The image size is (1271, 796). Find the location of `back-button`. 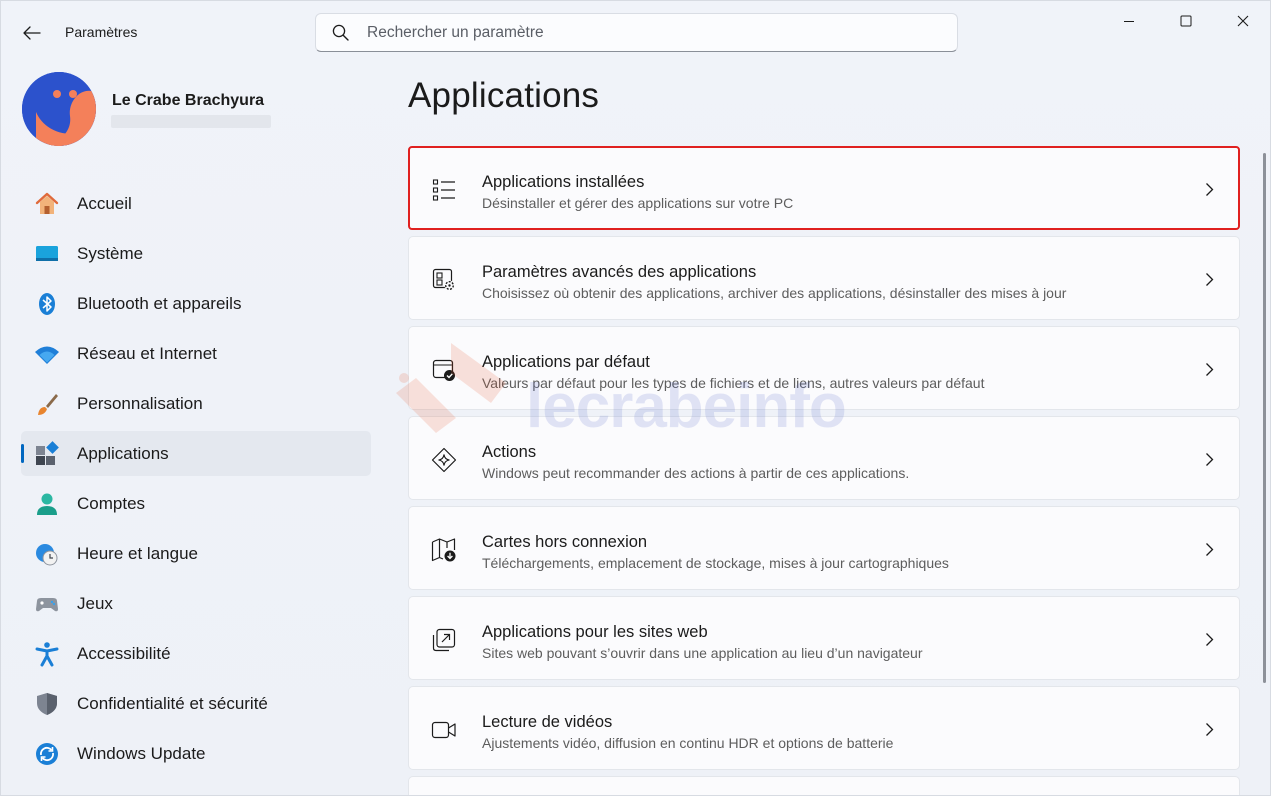

back-button is located at coordinates (32, 33).